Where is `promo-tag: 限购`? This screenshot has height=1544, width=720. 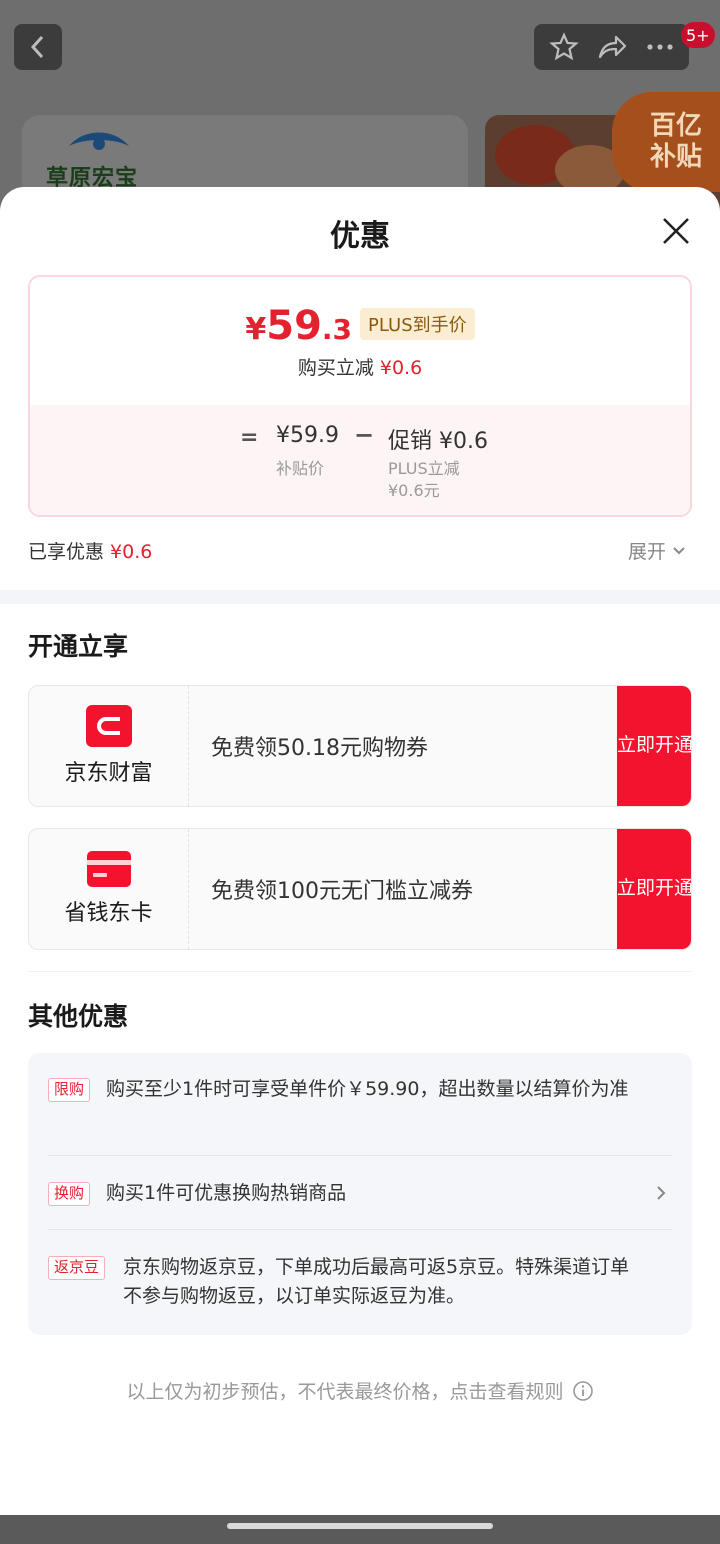 promo-tag: 限购 is located at coordinates (69, 1090).